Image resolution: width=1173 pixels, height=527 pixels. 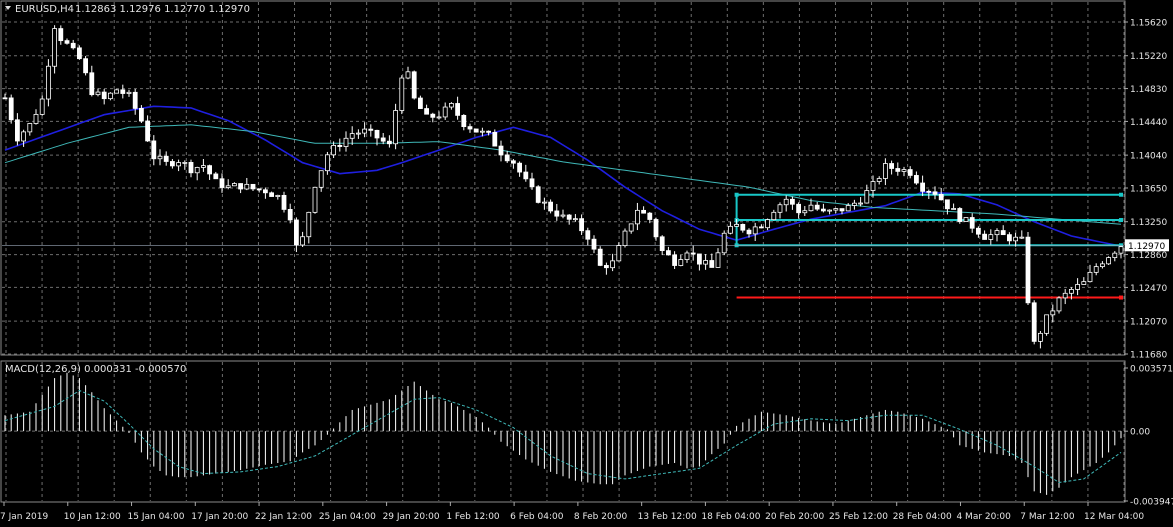 I want to click on y-tick-label: 1.13650, so click(x=1148, y=190).